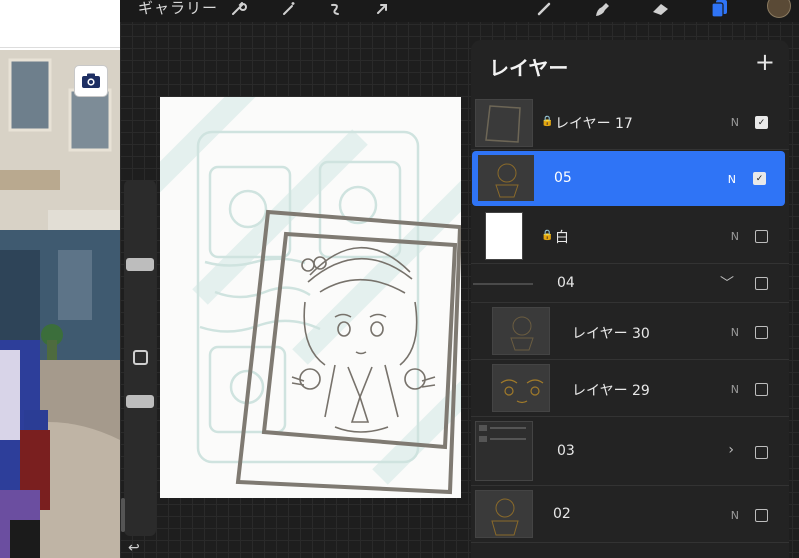 The image size is (799, 558). I want to click on magic-wand-icon, so click(289, 9).